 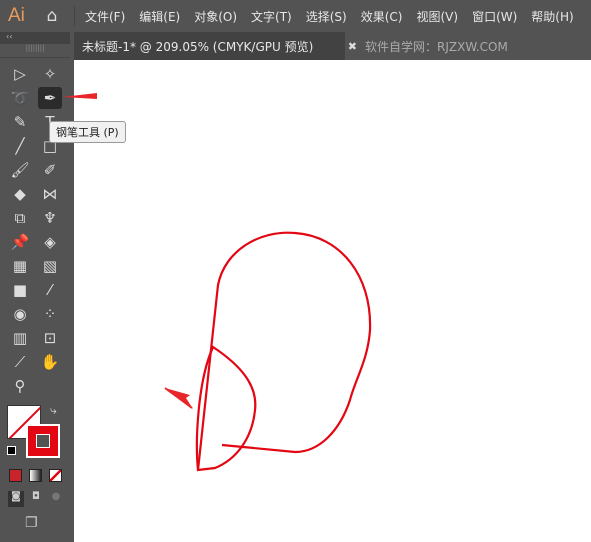 I want to click on tooltip: 钢笔工具 (P), so click(x=87, y=132).